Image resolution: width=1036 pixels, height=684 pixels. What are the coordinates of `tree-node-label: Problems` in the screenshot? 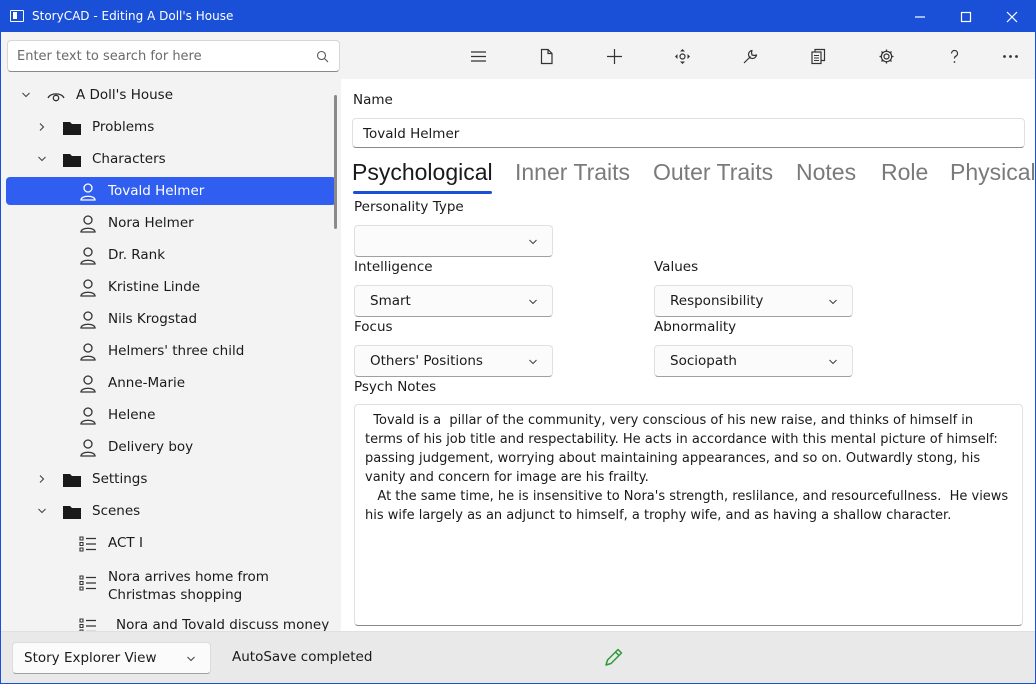 It's located at (123, 127).